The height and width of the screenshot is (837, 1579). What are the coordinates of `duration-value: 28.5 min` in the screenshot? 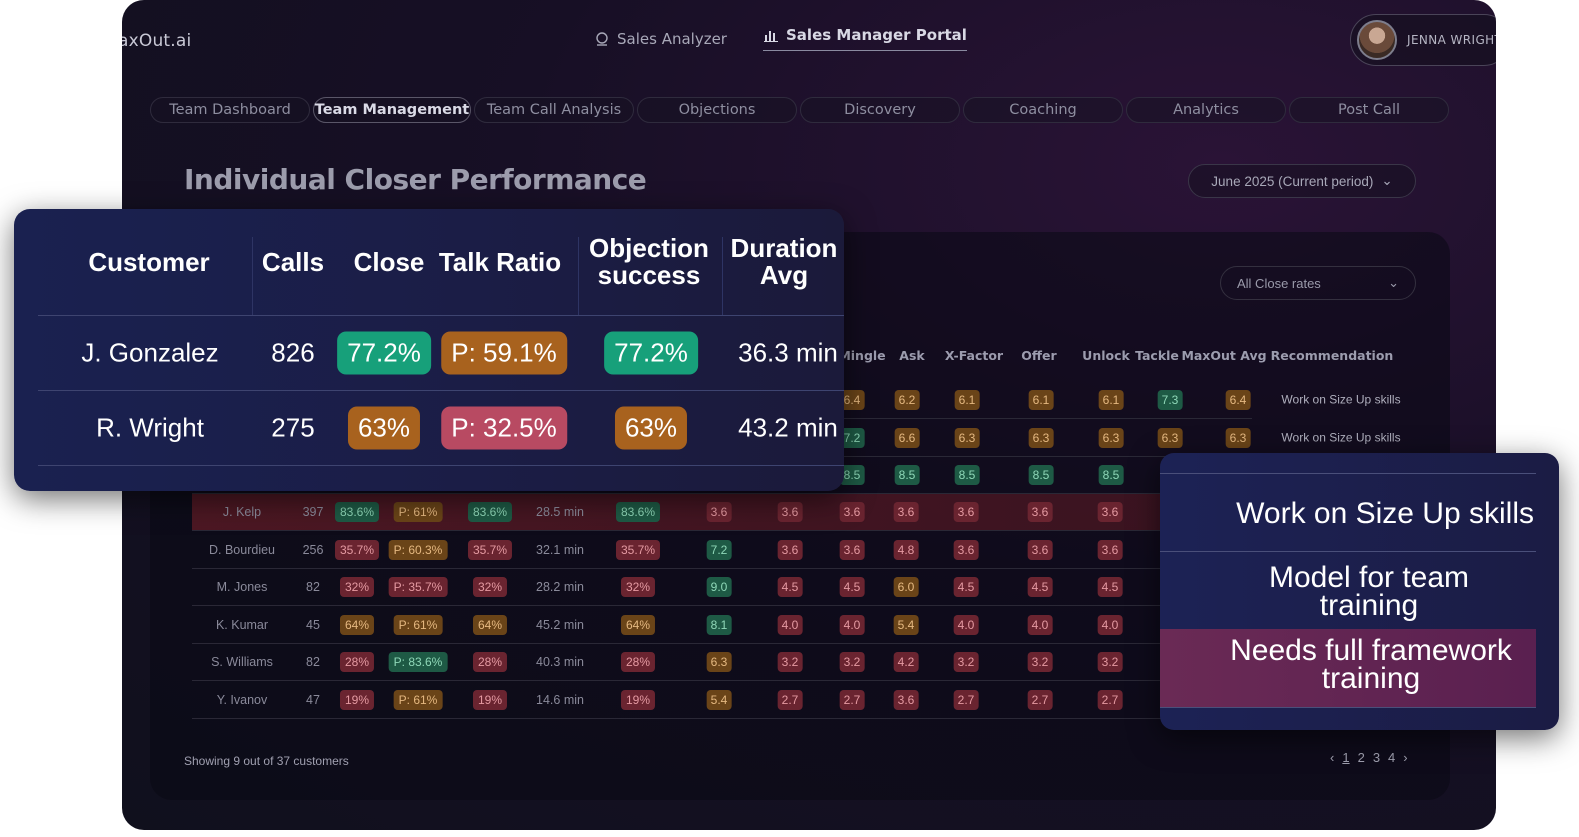 It's located at (560, 512).